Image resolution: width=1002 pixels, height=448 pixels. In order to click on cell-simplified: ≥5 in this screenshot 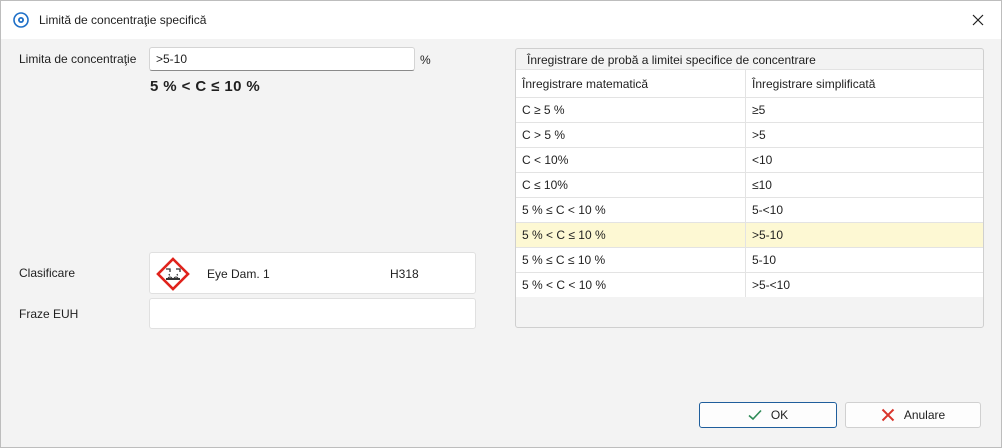, I will do `click(759, 110)`.